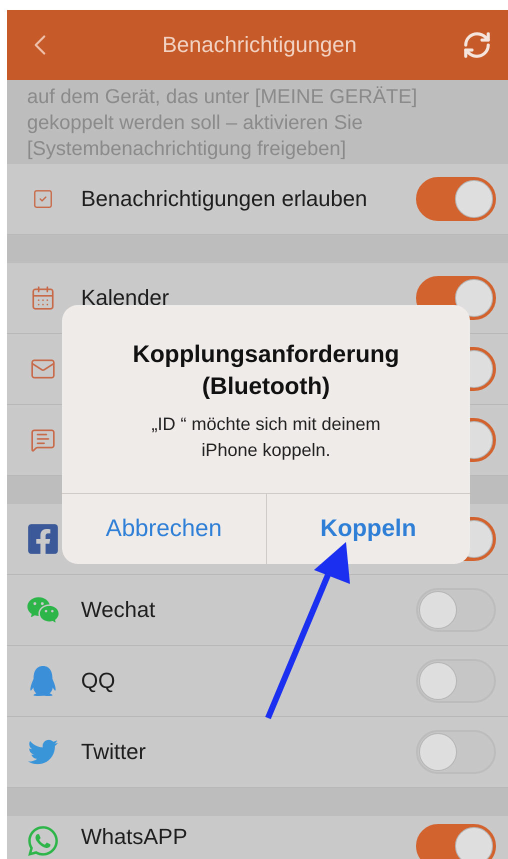  What do you see at coordinates (118, 610) in the screenshot?
I see `row-label: Wechat` at bounding box center [118, 610].